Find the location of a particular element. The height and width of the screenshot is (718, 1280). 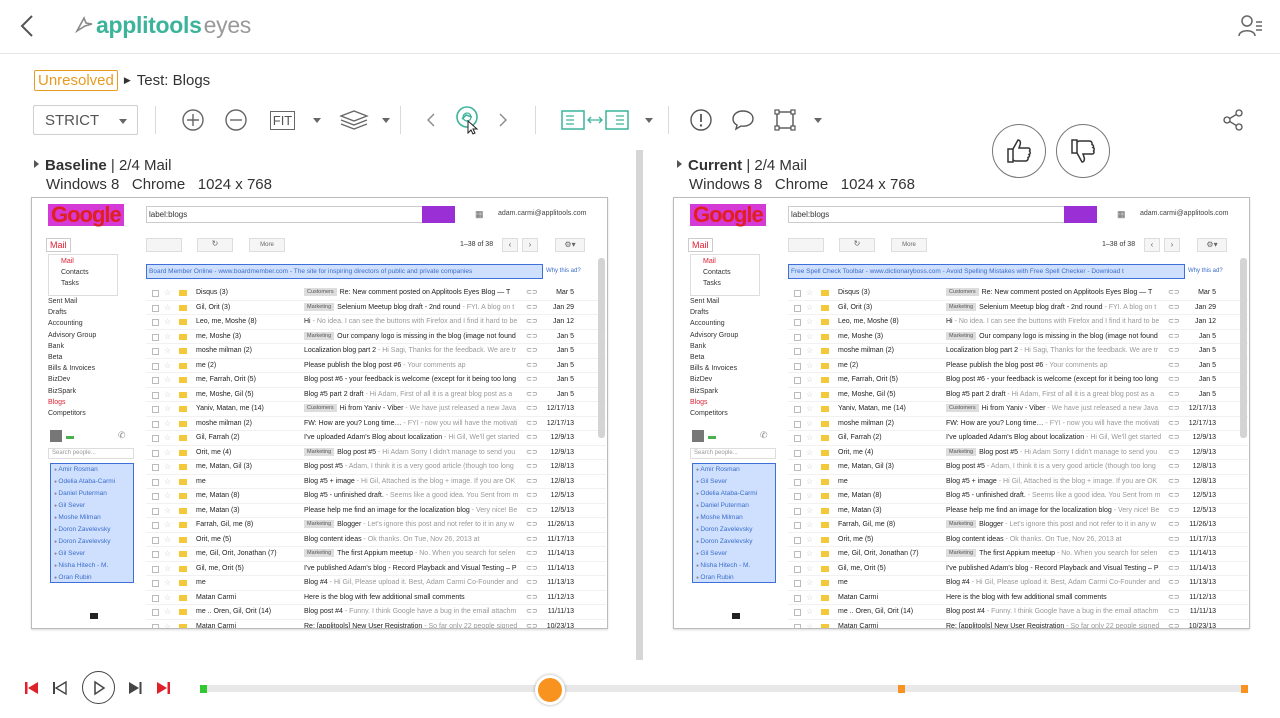

contact-item: ● Oran Rubin is located at coordinates (734, 578).